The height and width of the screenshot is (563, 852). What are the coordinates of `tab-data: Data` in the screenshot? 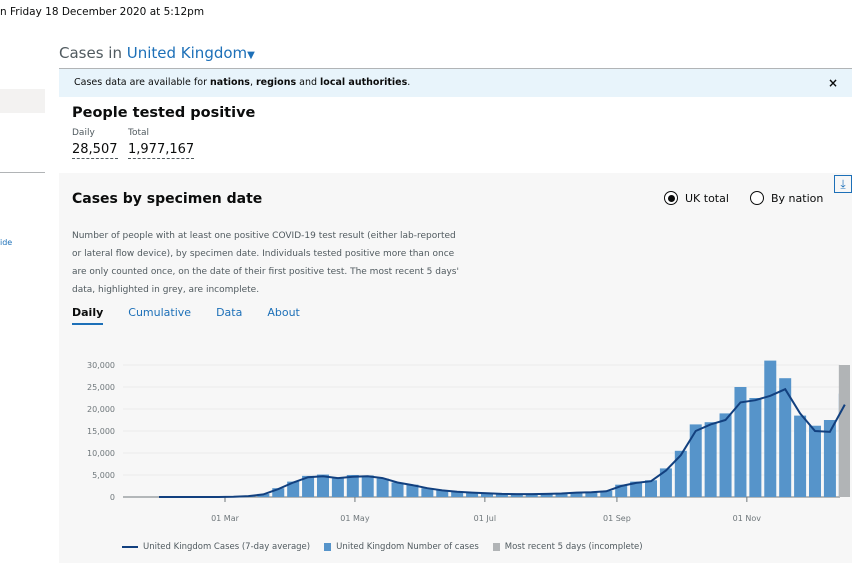 It's located at (229, 315).